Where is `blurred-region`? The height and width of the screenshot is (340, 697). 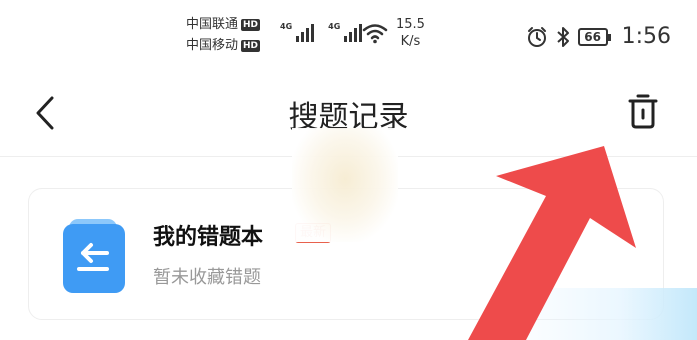 blurred-region is located at coordinates (345, 185).